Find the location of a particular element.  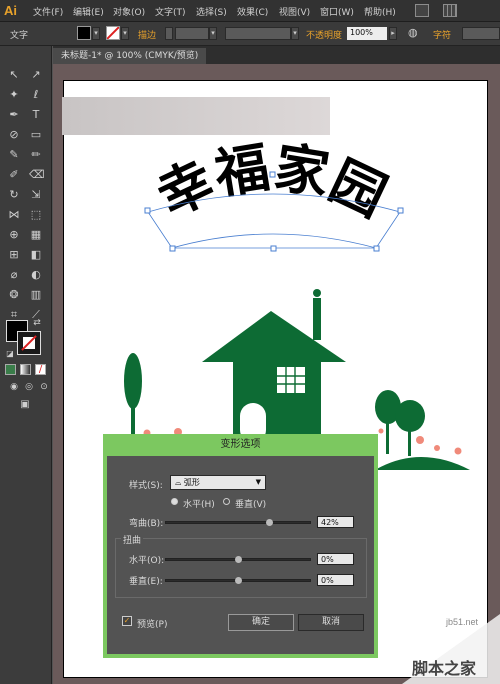

bend-slider-knob is located at coordinates (269, 522).